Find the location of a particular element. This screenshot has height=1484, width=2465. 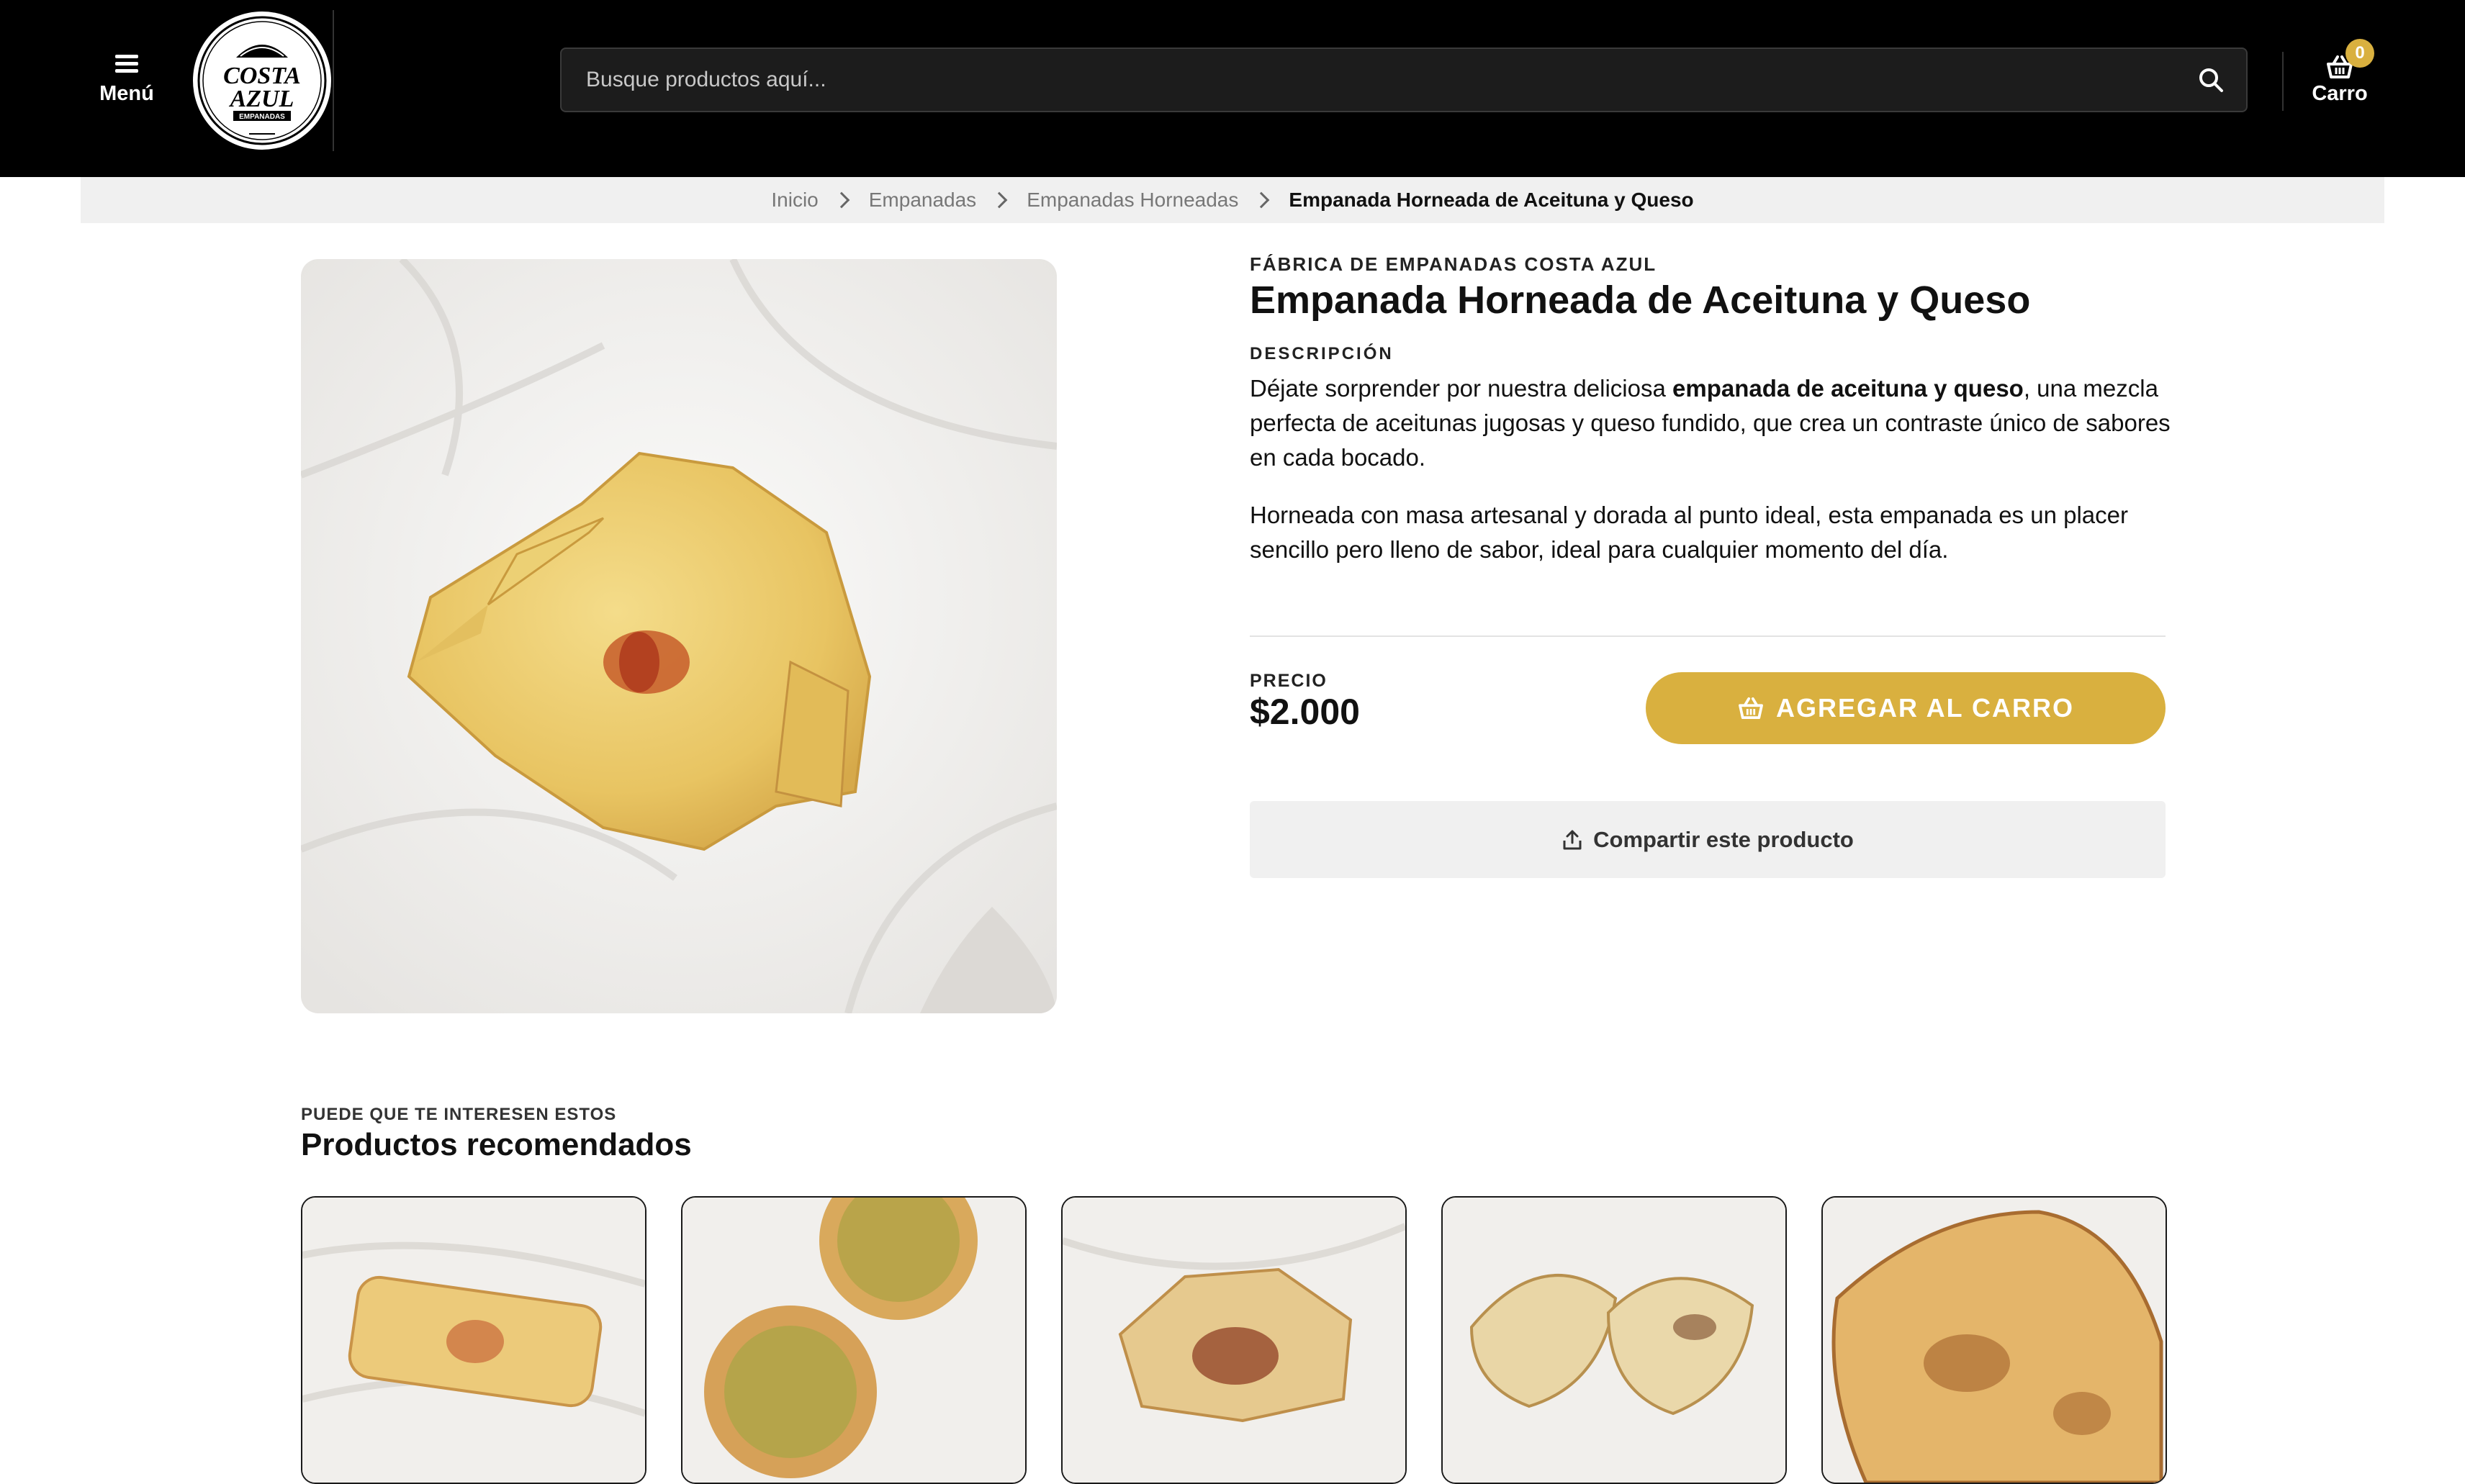

search-icon is located at coordinates (2211, 80).